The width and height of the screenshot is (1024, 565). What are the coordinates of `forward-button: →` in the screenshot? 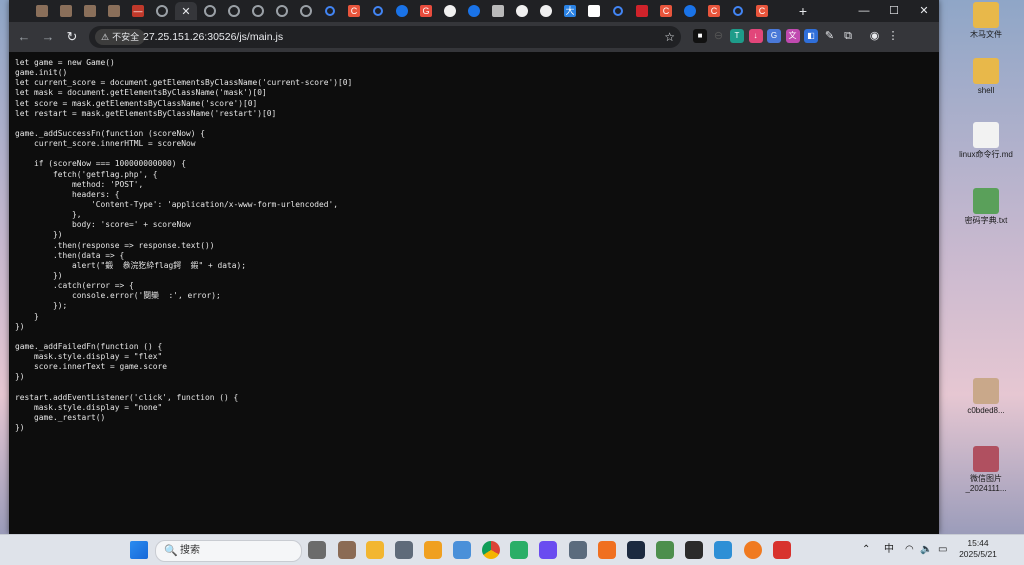 It's located at (48, 37).